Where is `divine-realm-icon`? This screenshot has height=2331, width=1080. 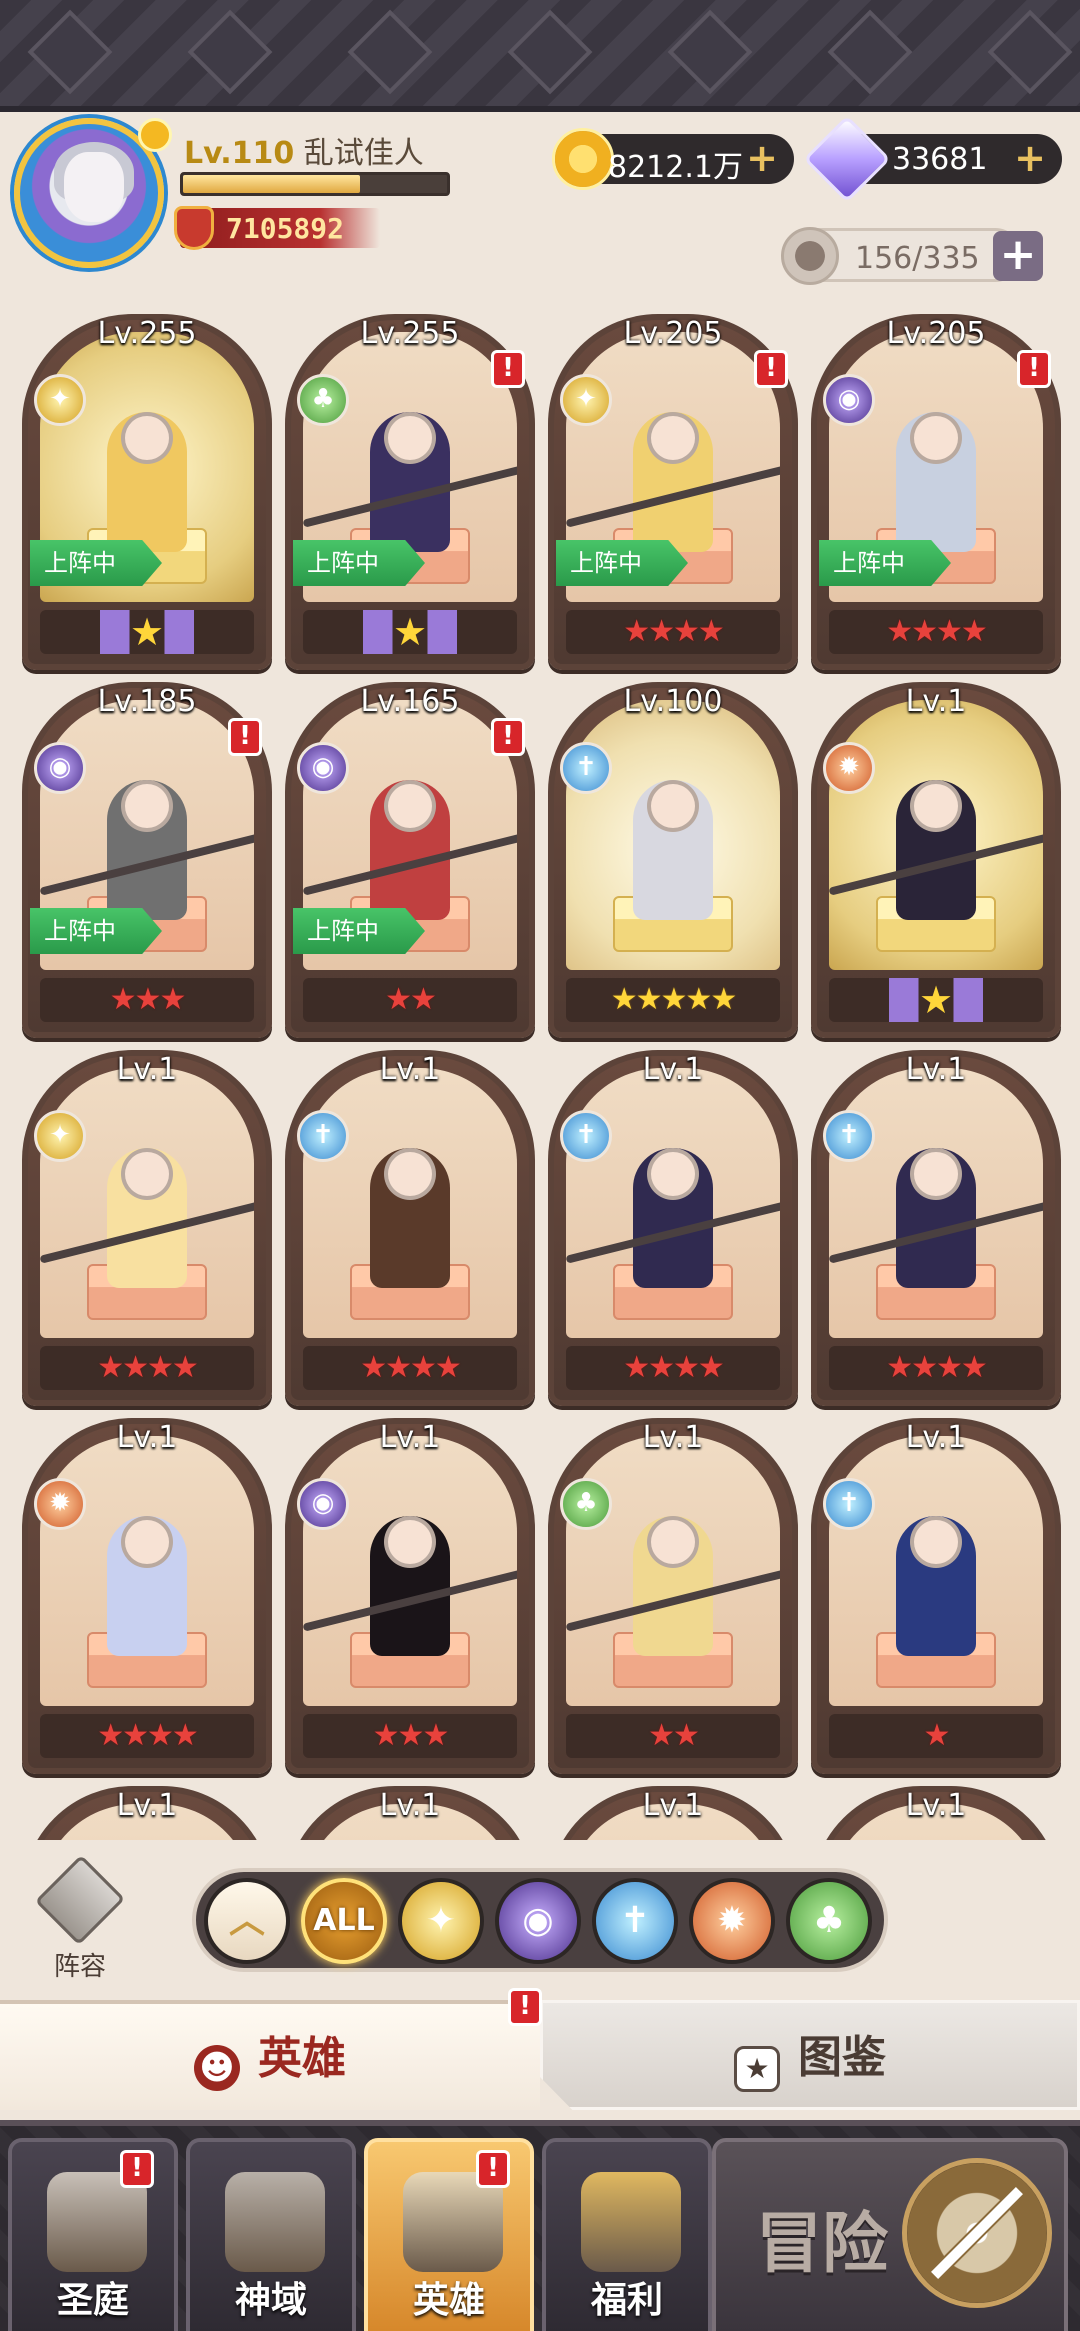
divine-realm-icon is located at coordinates (275, 2222).